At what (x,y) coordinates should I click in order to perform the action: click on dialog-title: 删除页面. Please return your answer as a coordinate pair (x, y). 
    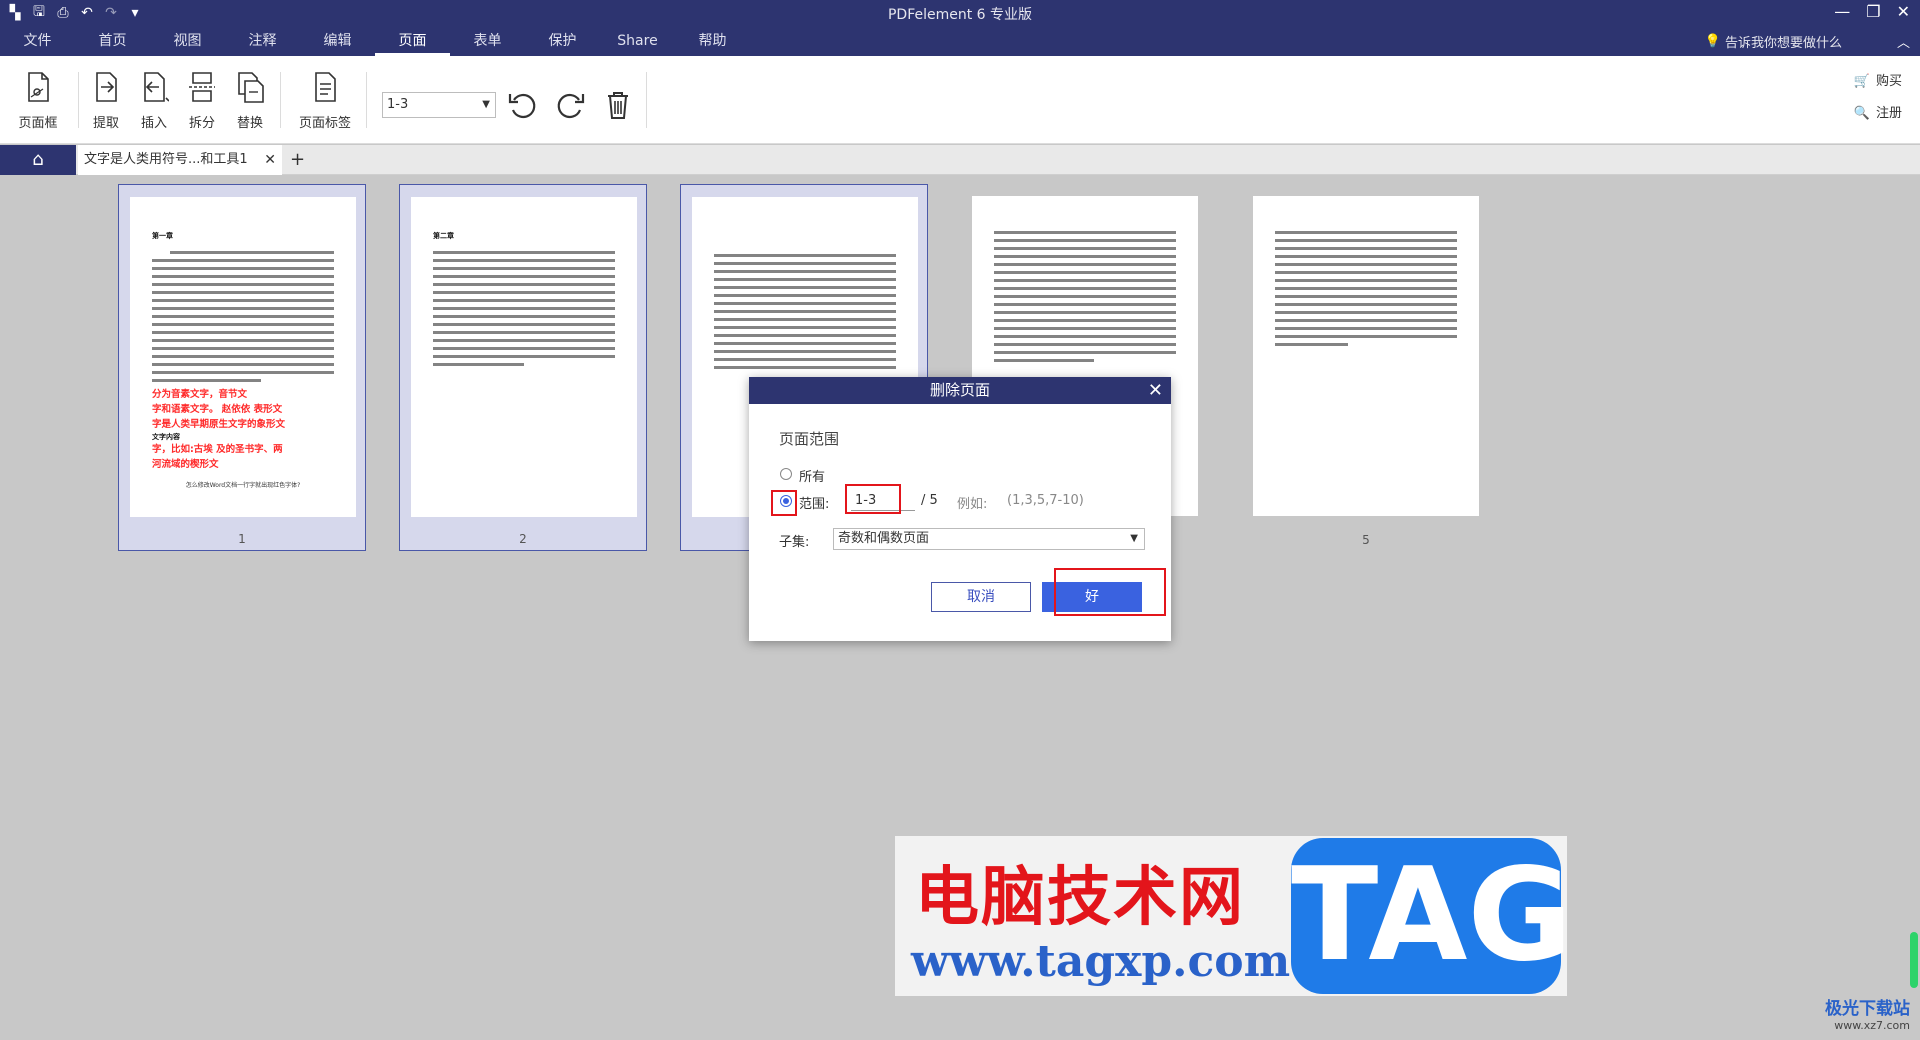
    Looking at the image, I should click on (959, 390).